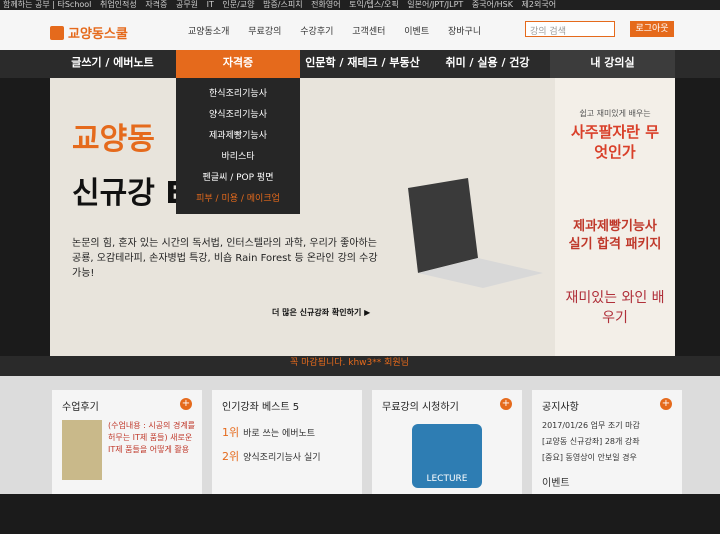 This screenshot has height=534, width=720. I want to click on gnb-link-about: 교양동소개, so click(208, 32).